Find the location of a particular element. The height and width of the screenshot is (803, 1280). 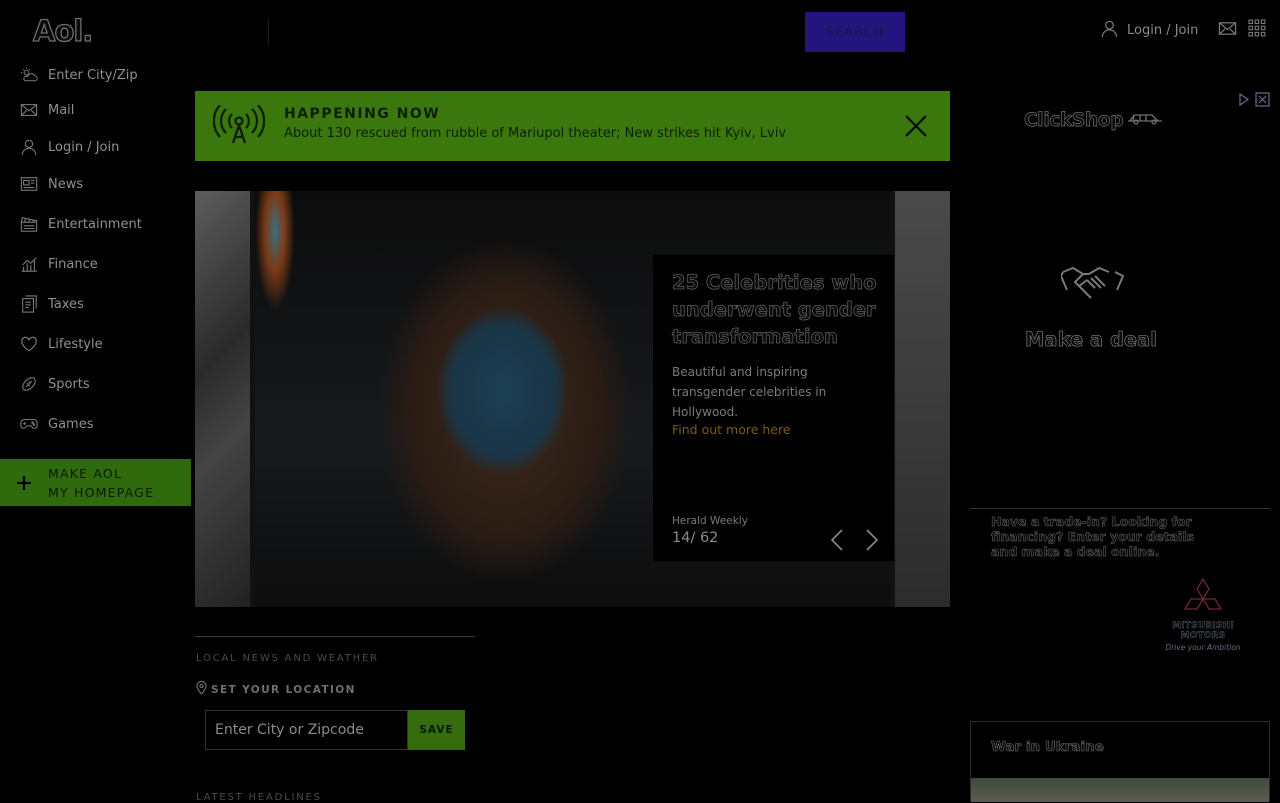

sidebar-item-news: News is located at coordinates (51, 184).